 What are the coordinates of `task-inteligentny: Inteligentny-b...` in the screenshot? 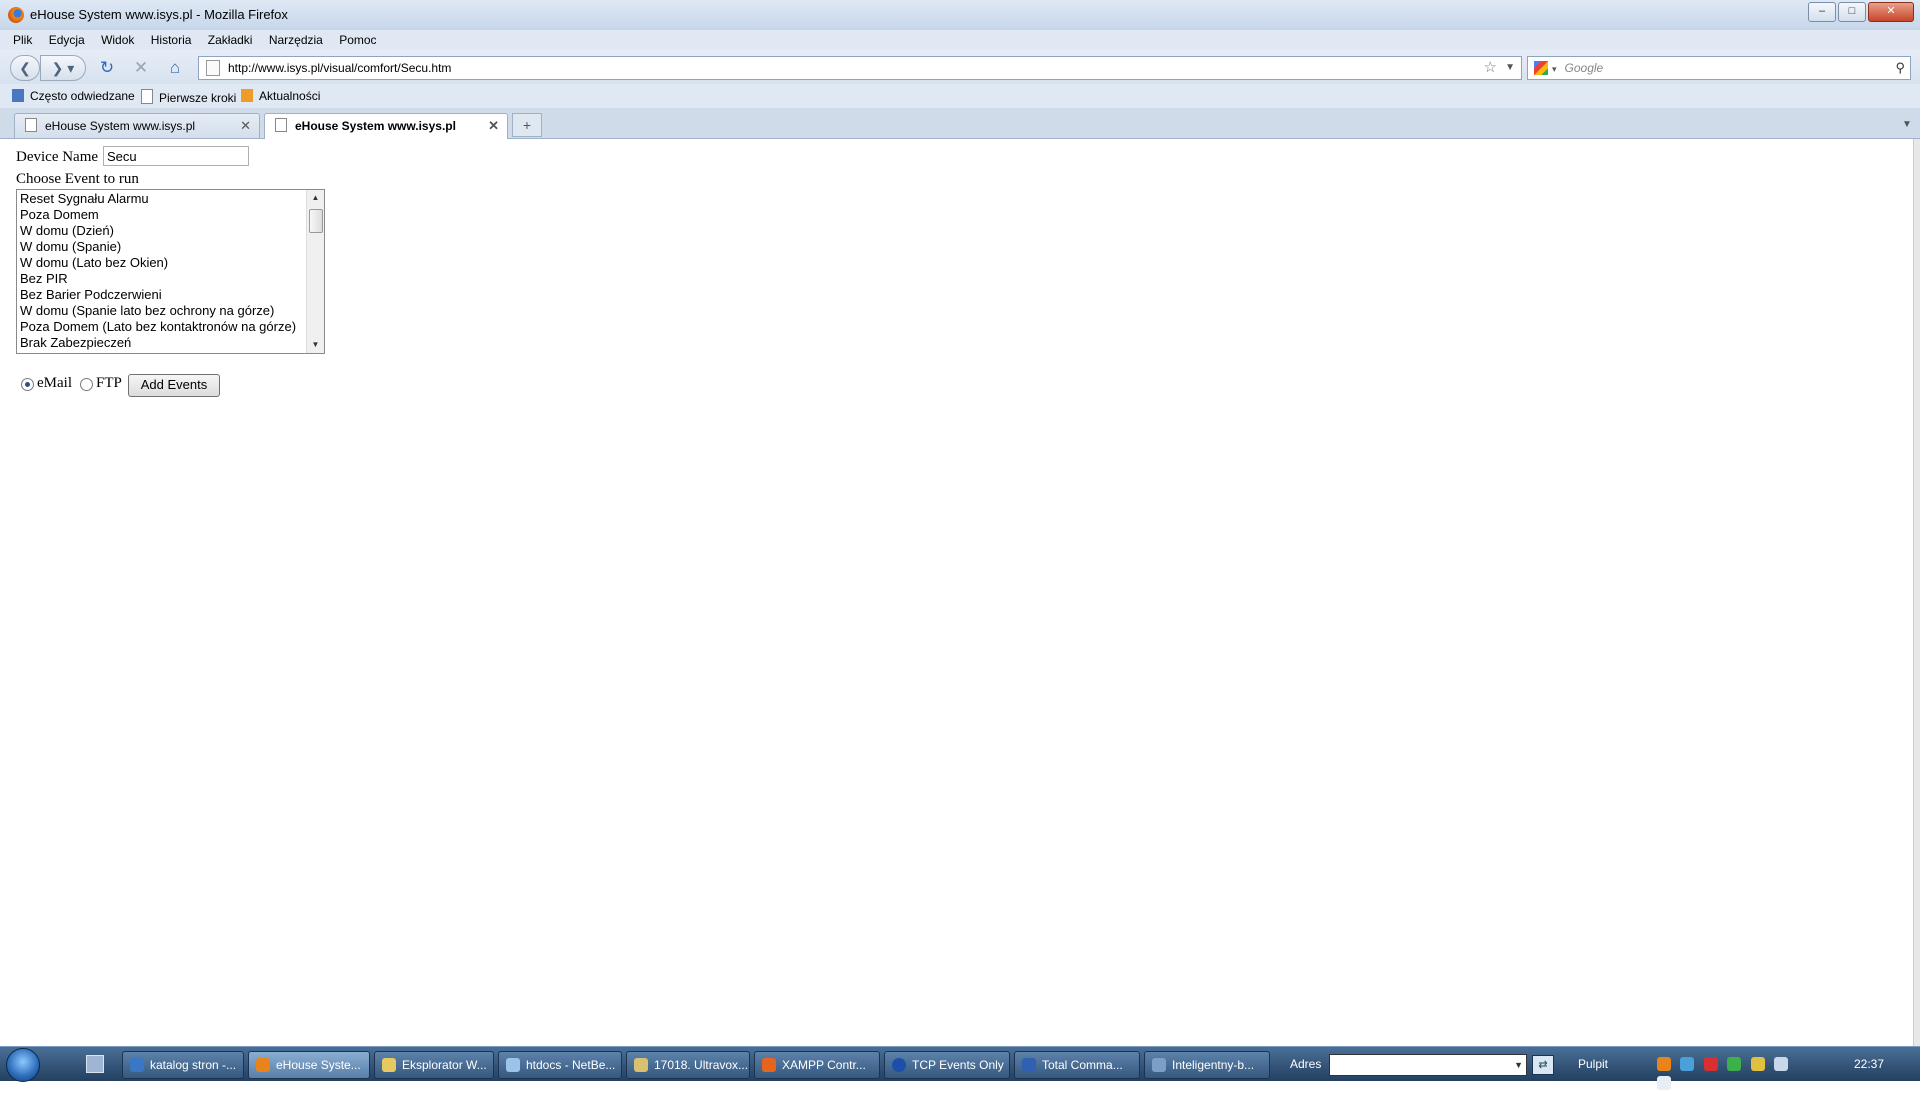 It's located at (1207, 1065).